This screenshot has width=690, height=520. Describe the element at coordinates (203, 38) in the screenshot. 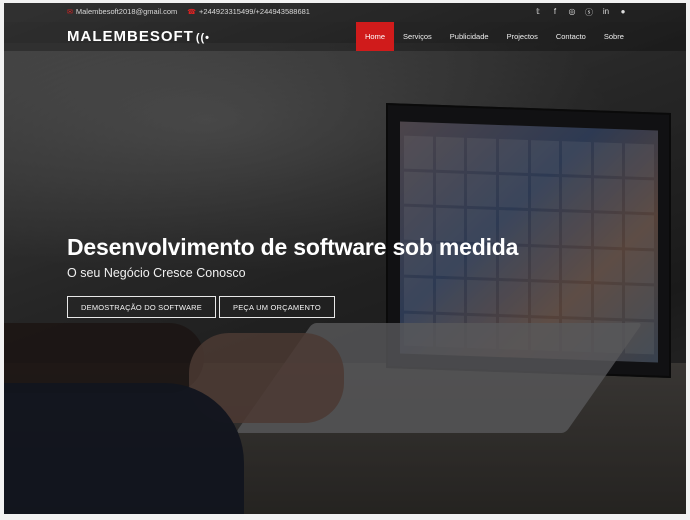

I see `wifi-icon: ((•` at that location.